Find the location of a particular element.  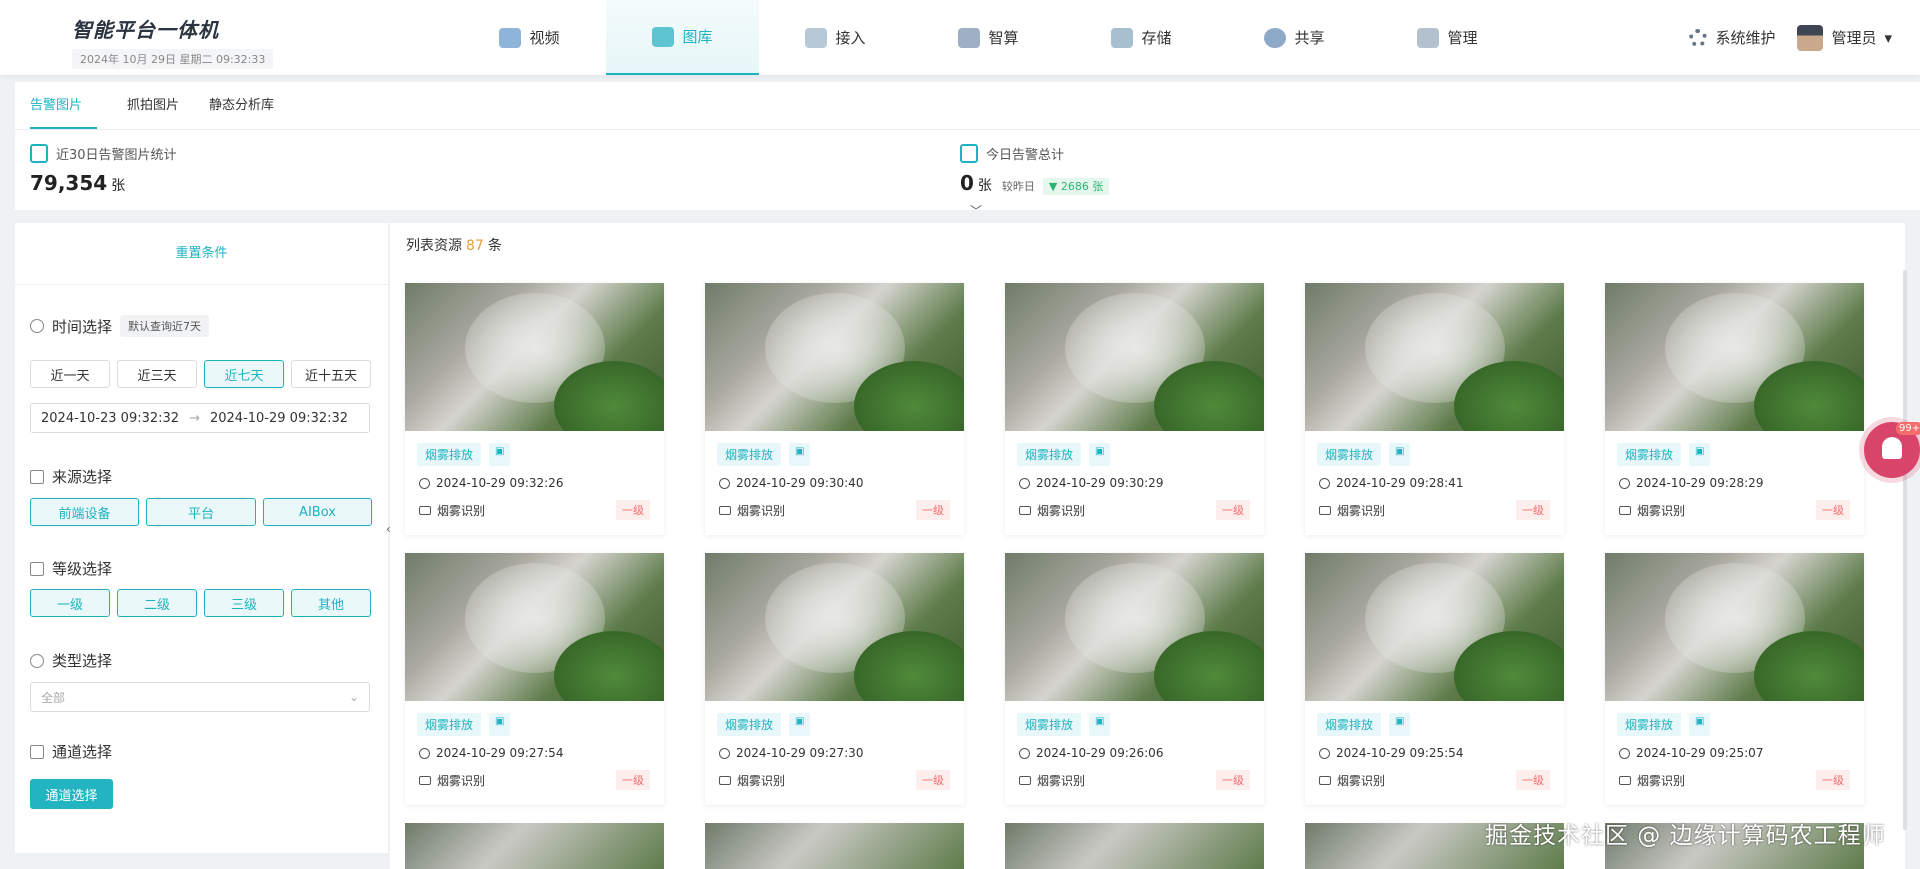

event-tag: 烟雾排放 is located at coordinates (1349, 724).